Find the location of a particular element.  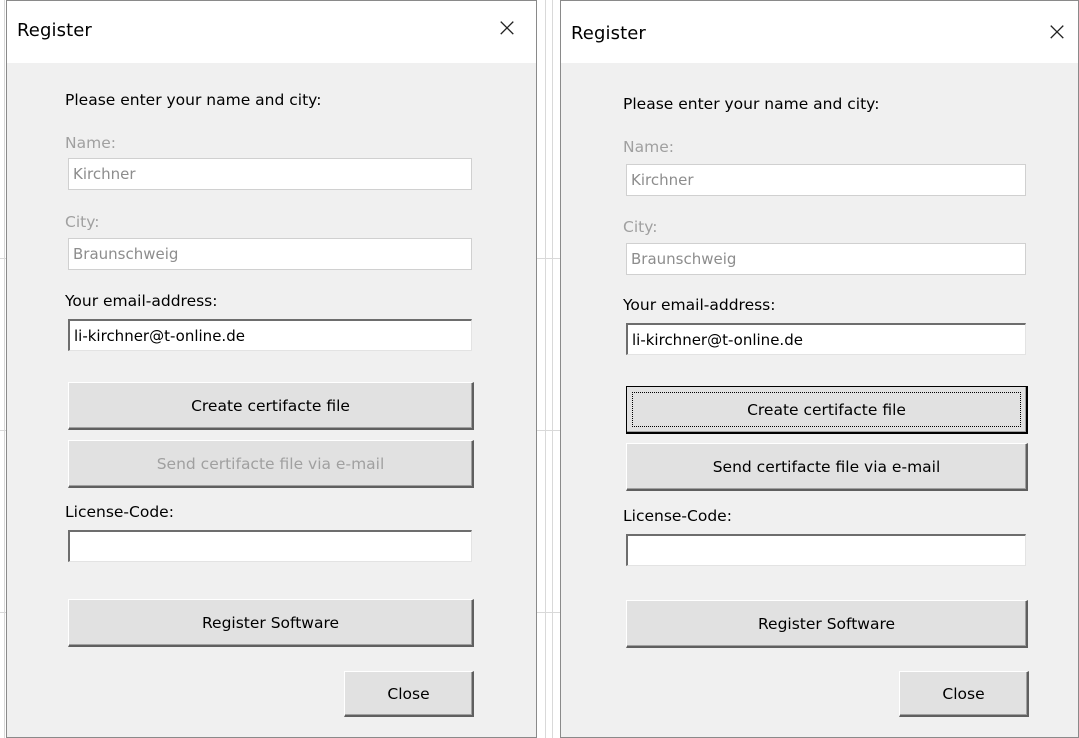

focus-rectangle is located at coordinates (826, 409).